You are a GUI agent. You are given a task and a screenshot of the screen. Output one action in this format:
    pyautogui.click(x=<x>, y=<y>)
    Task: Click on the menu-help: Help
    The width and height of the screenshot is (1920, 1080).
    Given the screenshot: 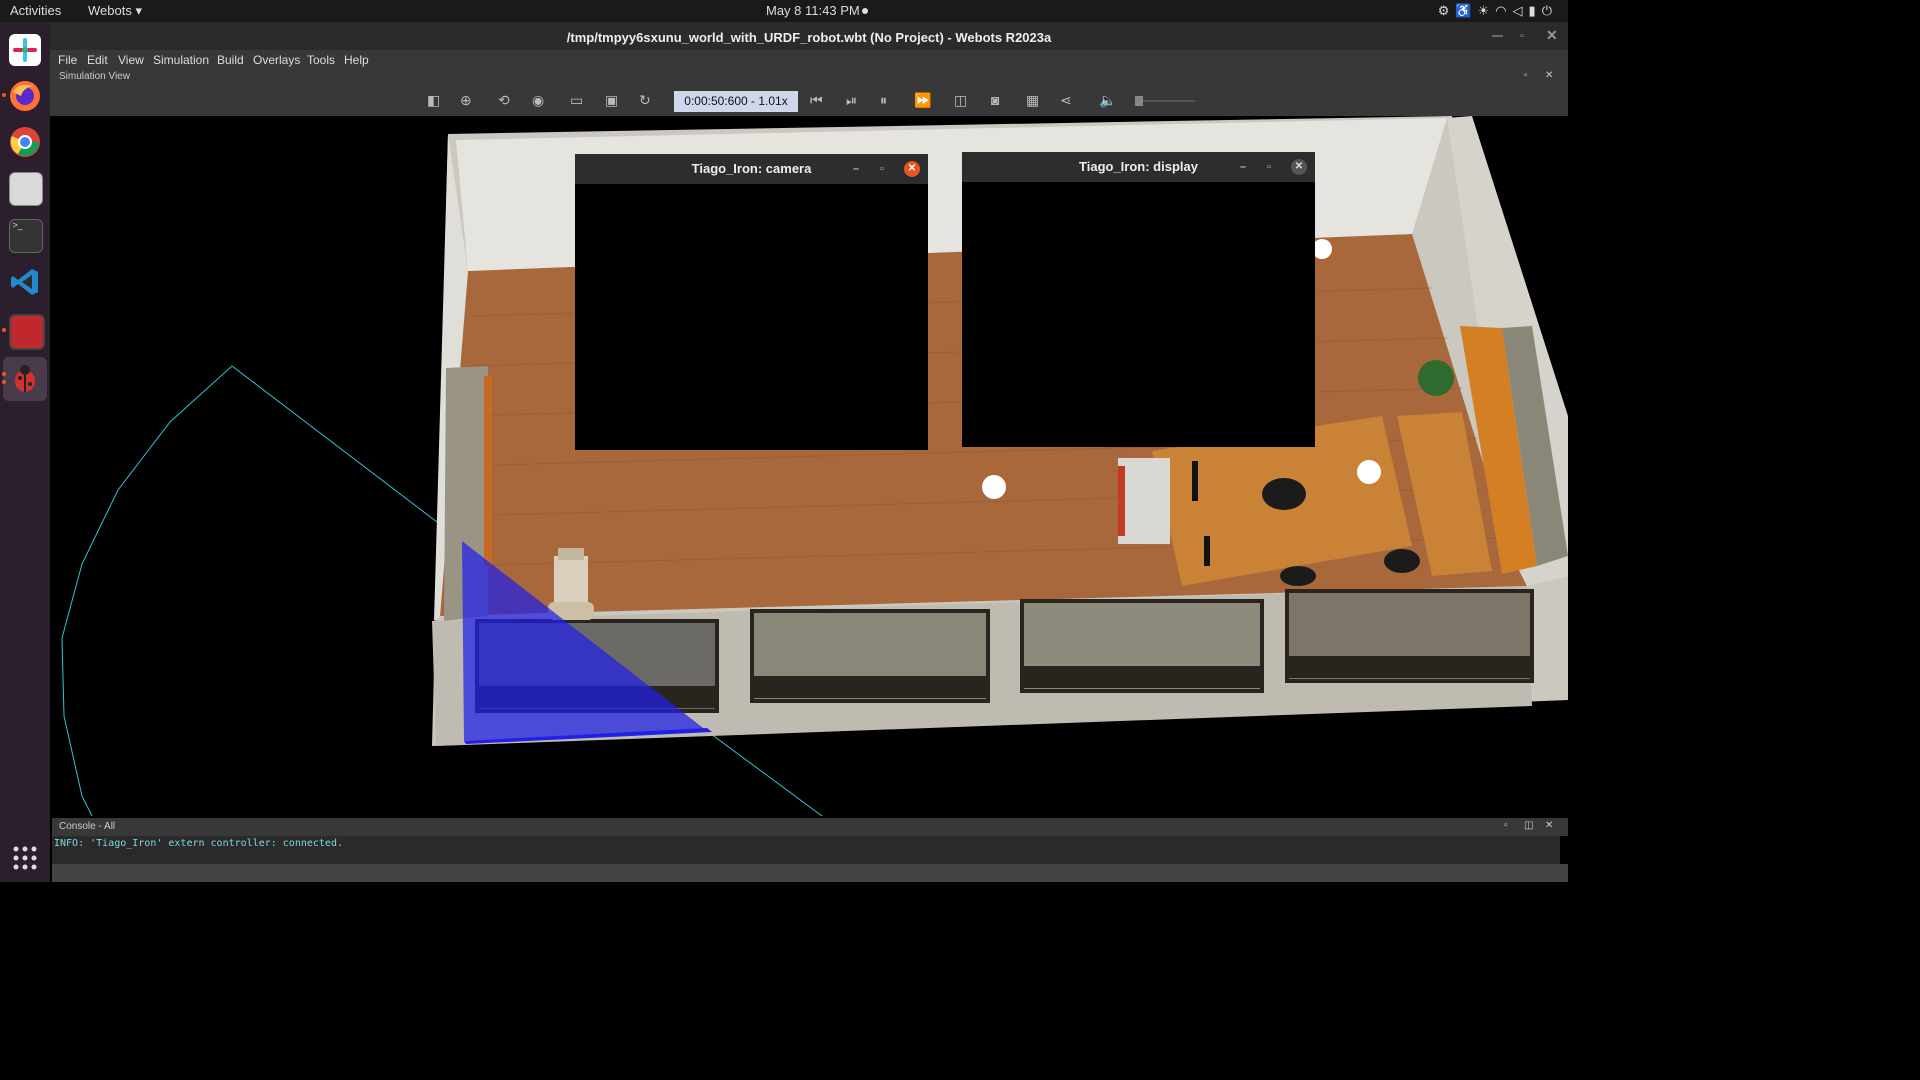 What is the action you would take?
    pyautogui.click(x=356, y=60)
    